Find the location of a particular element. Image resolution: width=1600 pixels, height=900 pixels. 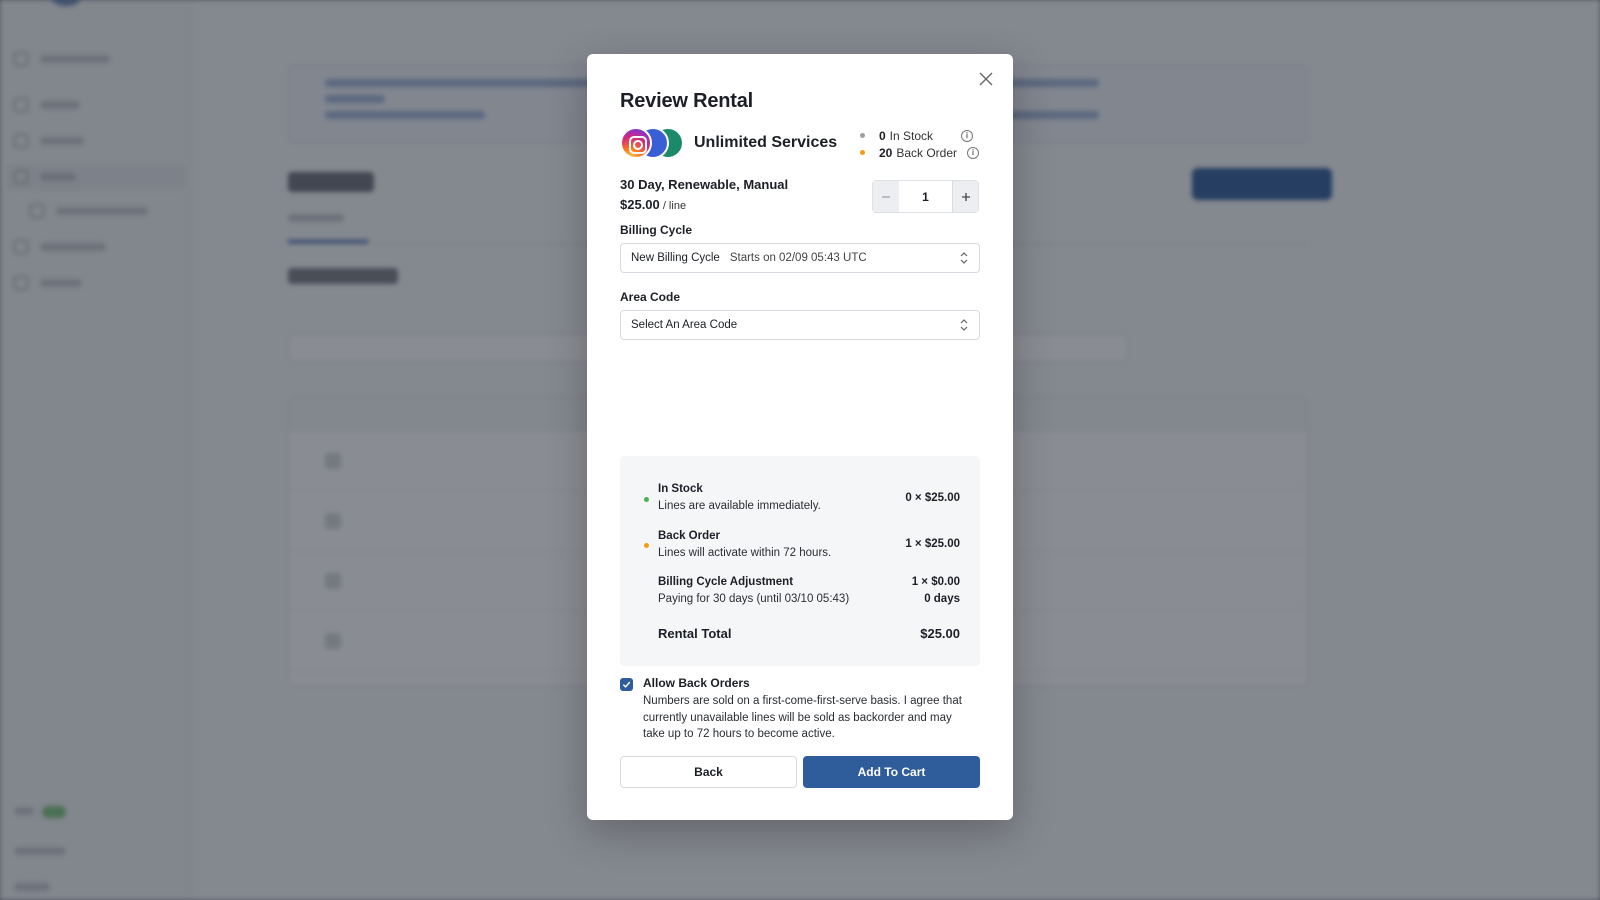

quantity-input: 1 is located at coordinates (925, 197).